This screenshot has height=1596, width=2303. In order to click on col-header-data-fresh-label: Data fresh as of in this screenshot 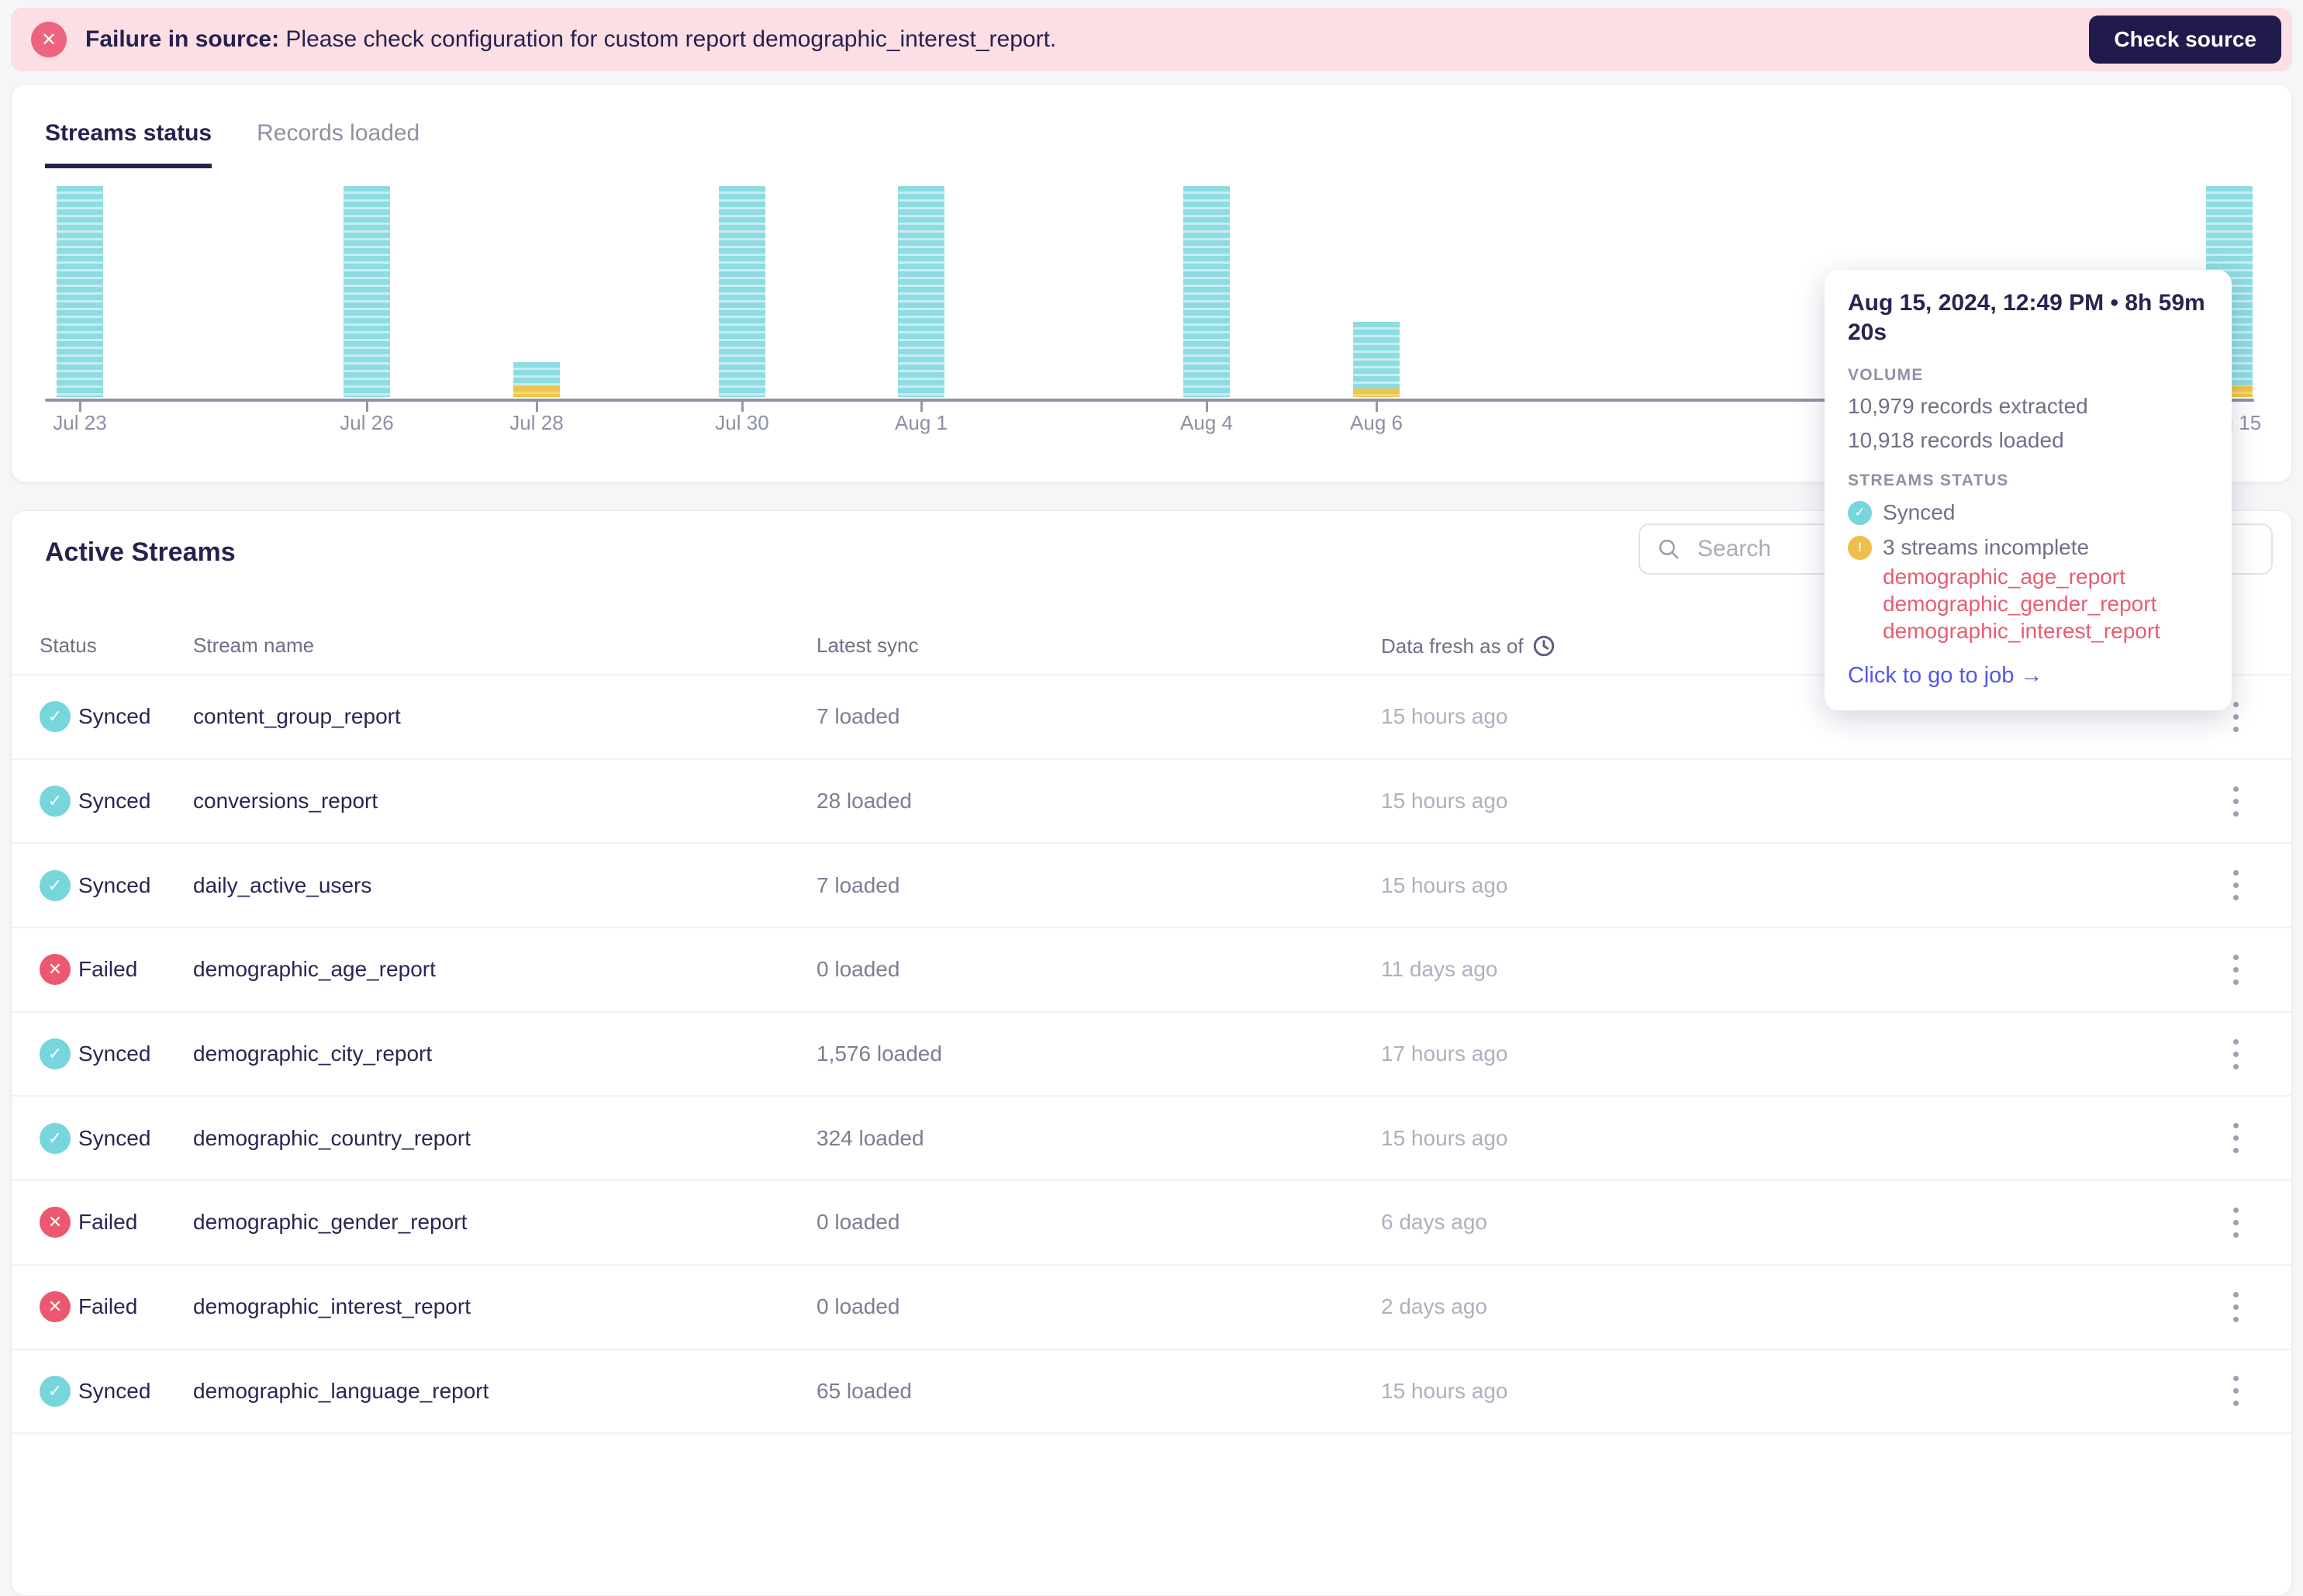, I will do `click(1452, 646)`.